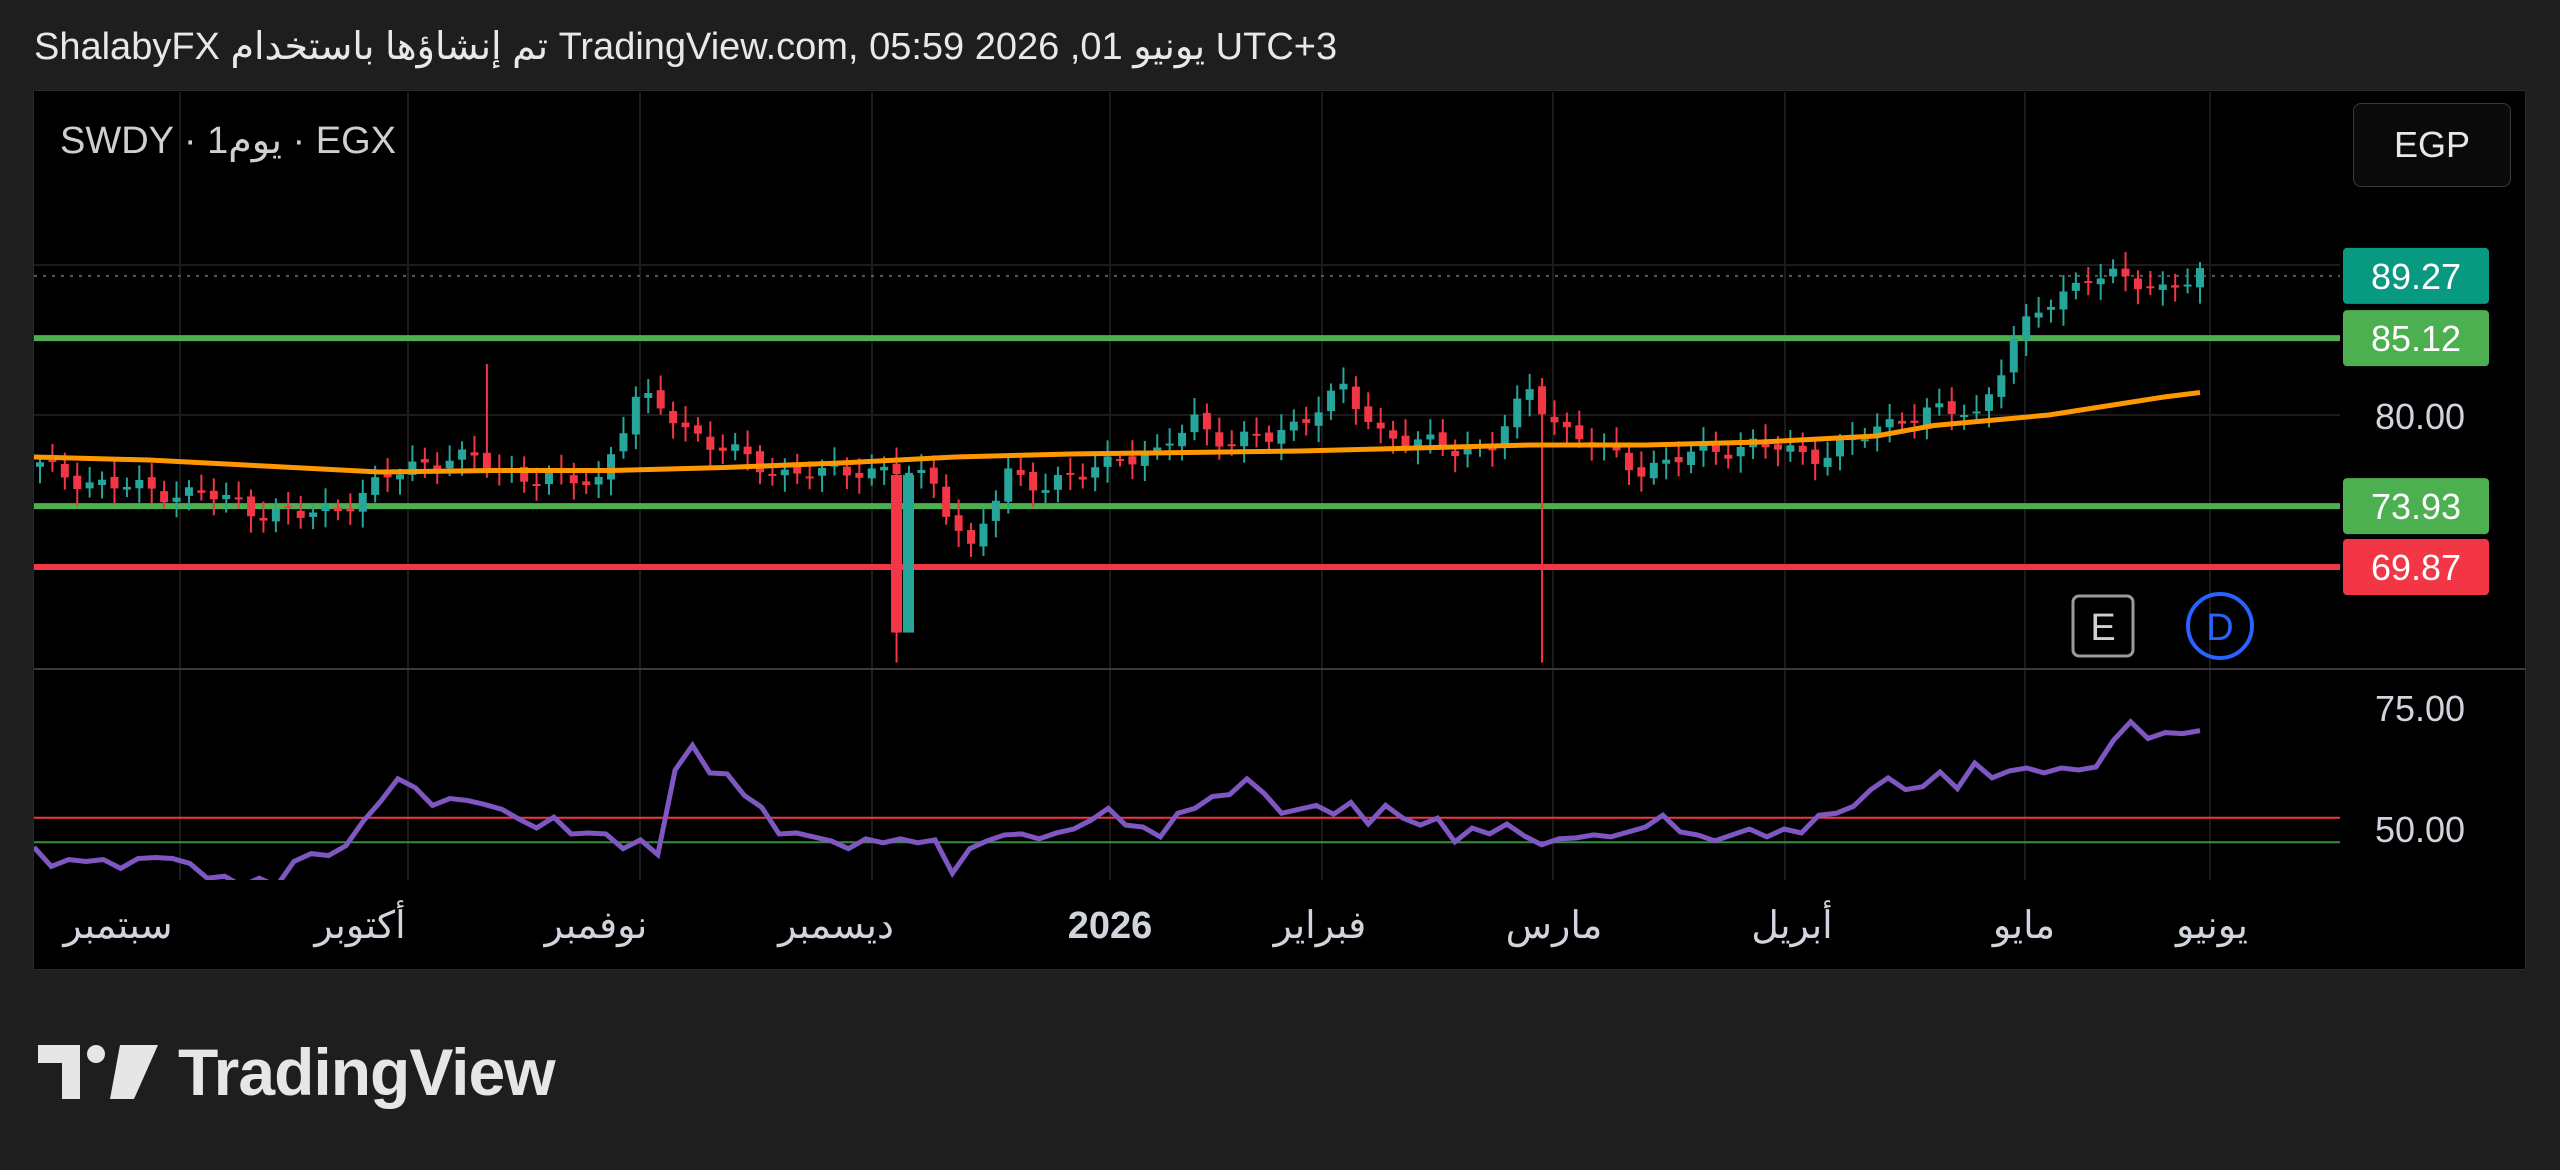  What do you see at coordinates (228, 140) in the screenshot?
I see `symbol-label: SWDY · 1يوم · EGX` at bounding box center [228, 140].